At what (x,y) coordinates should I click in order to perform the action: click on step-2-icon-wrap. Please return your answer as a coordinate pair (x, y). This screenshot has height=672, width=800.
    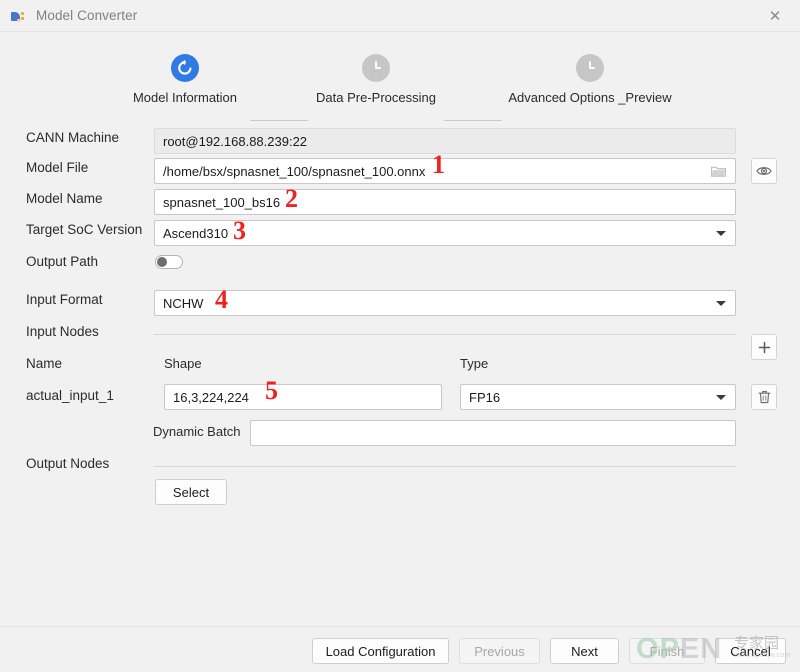
    Looking at the image, I should click on (376, 68).